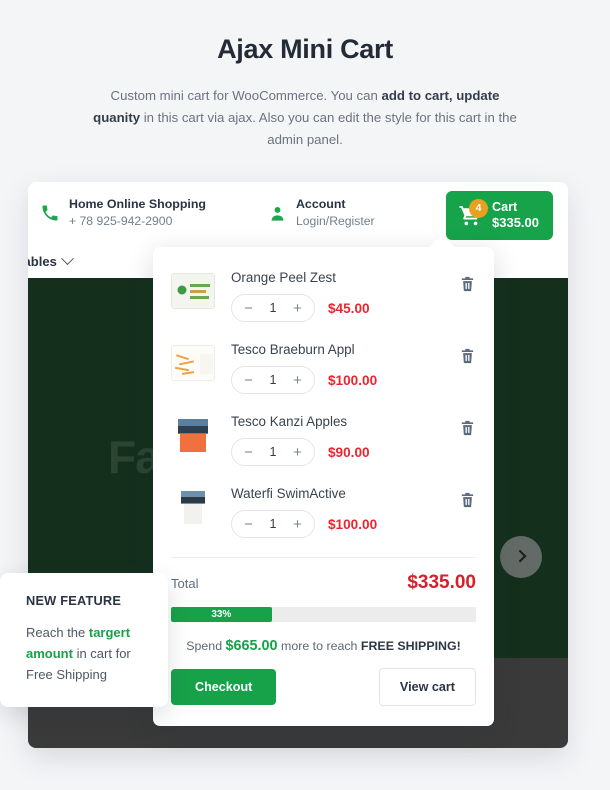 This screenshot has width=610, height=790. I want to click on carousel-next-button, so click(521, 557).